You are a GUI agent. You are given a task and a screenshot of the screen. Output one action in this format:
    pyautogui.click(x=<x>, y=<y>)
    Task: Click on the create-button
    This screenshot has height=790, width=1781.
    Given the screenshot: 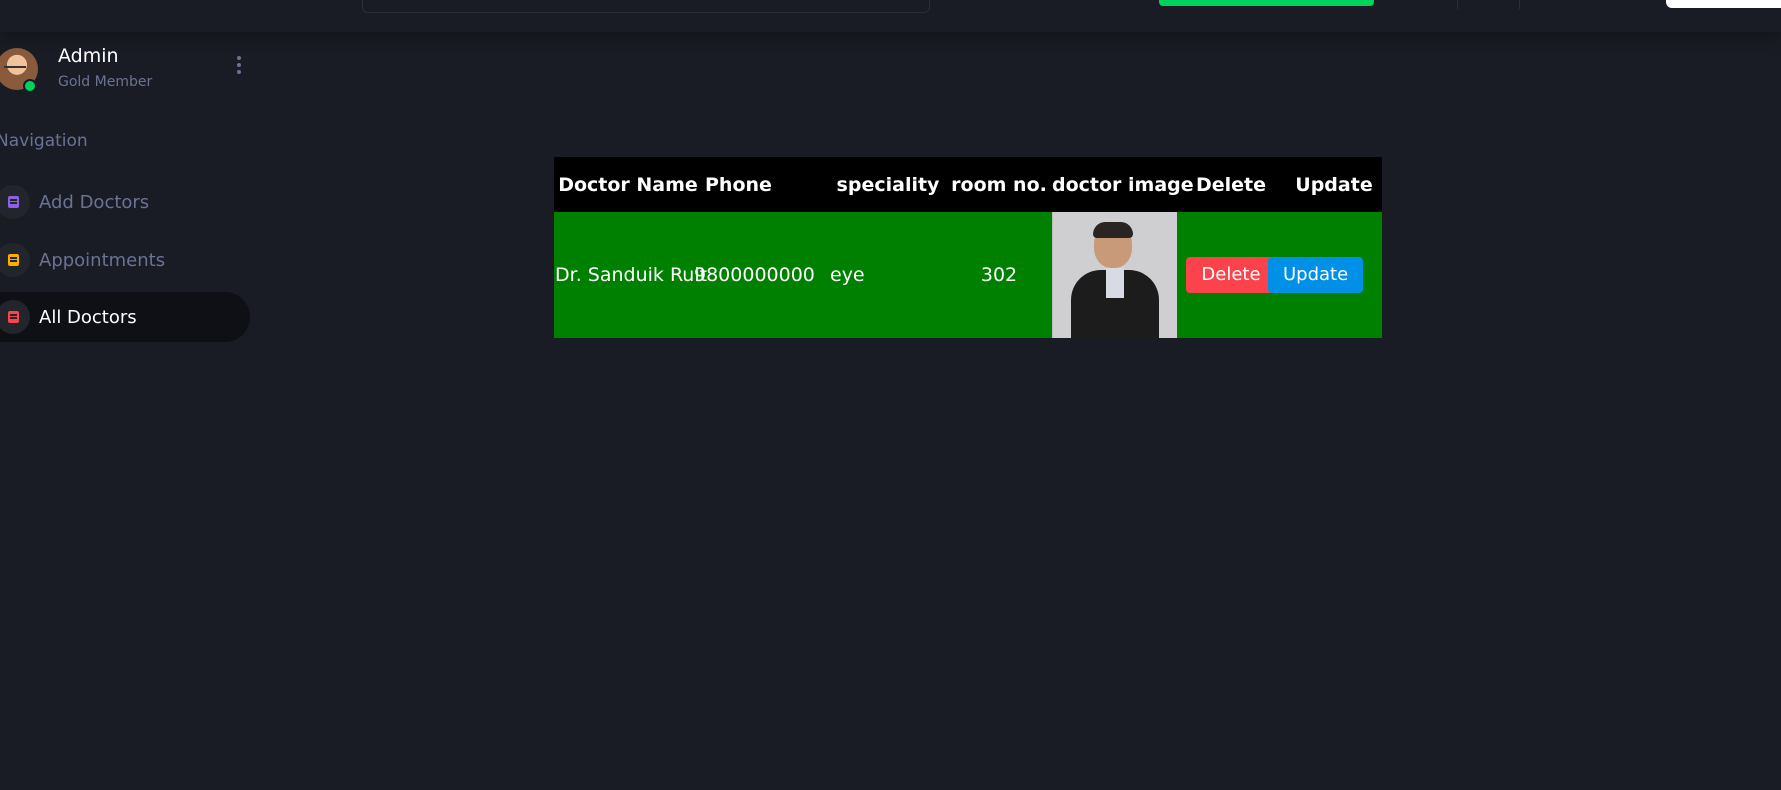 What is the action you would take?
    pyautogui.click(x=1266, y=3)
    